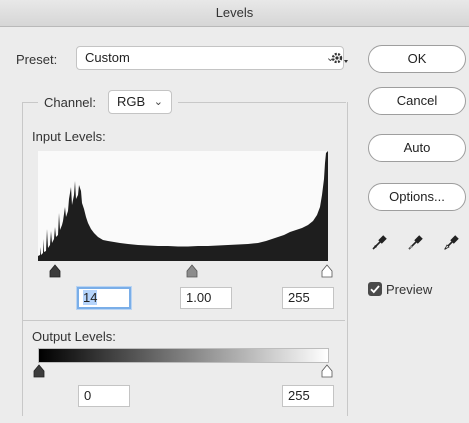 The image size is (469, 423). What do you see at coordinates (74, 336) in the screenshot?
I see `output-levels-label: Output Levels:` at bounding box center [74, 336].